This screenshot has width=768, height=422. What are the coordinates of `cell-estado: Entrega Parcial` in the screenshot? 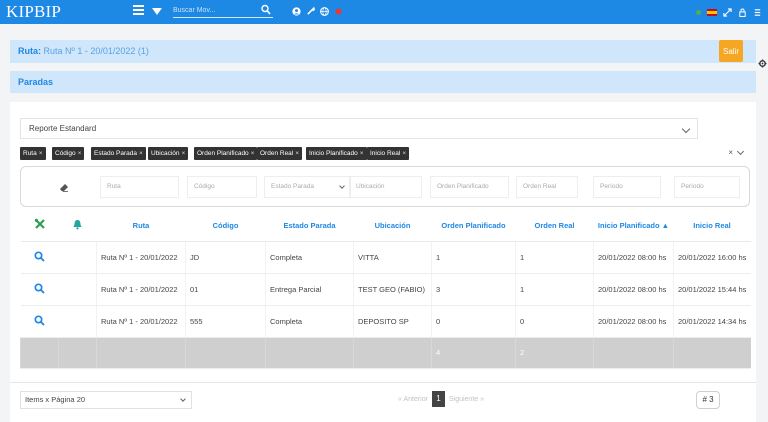 It's located at (309, 289).